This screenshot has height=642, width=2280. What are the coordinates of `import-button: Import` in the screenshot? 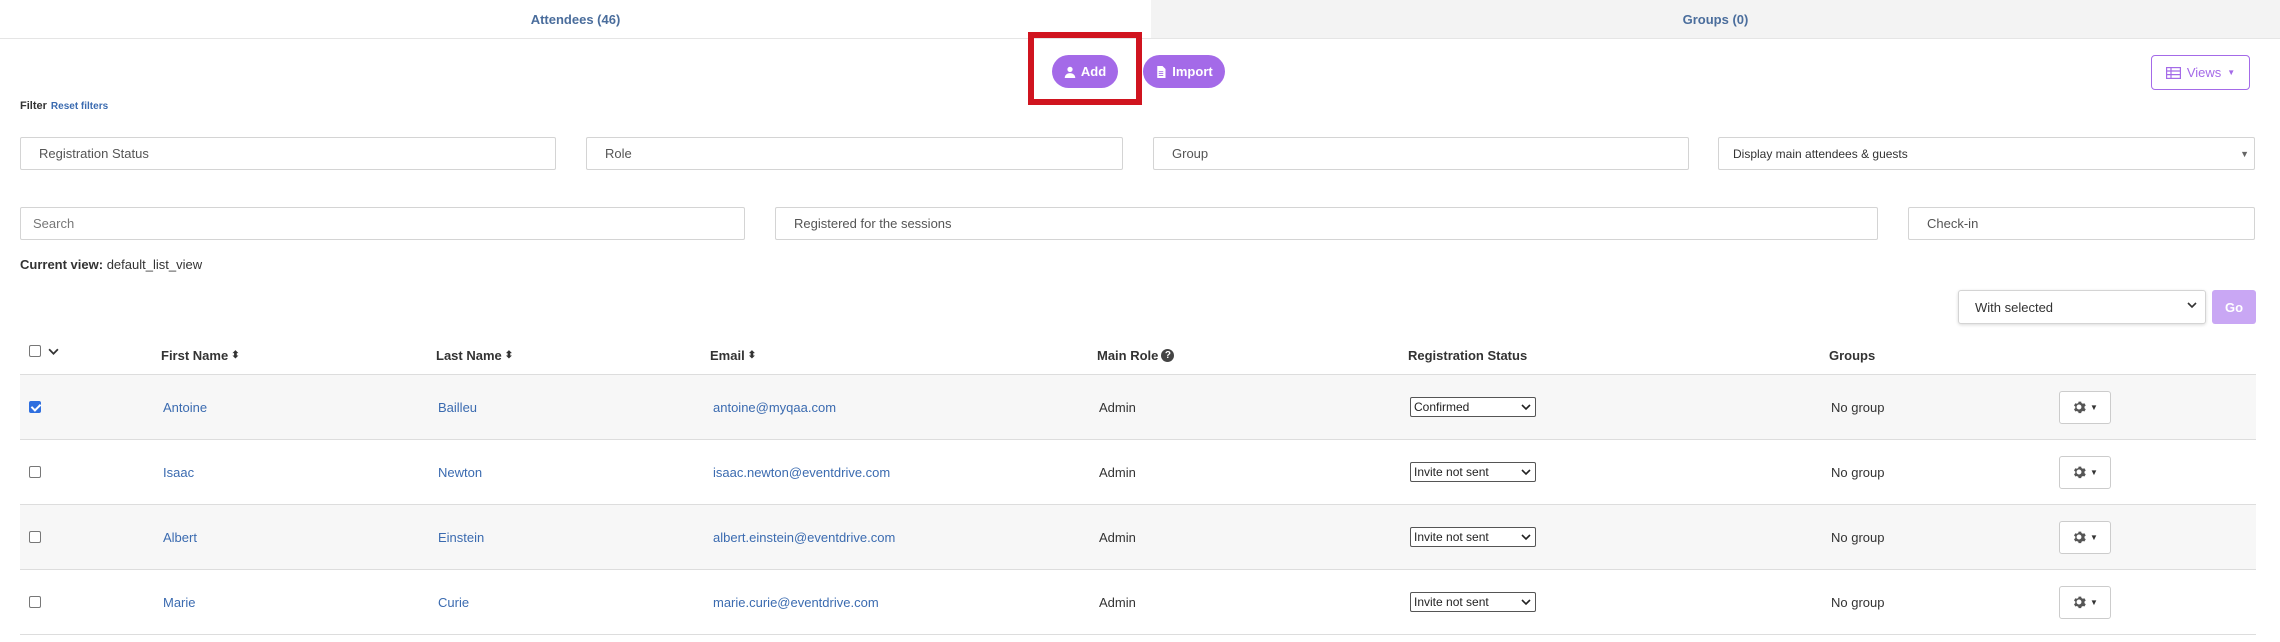 It's located at (1184, 71).